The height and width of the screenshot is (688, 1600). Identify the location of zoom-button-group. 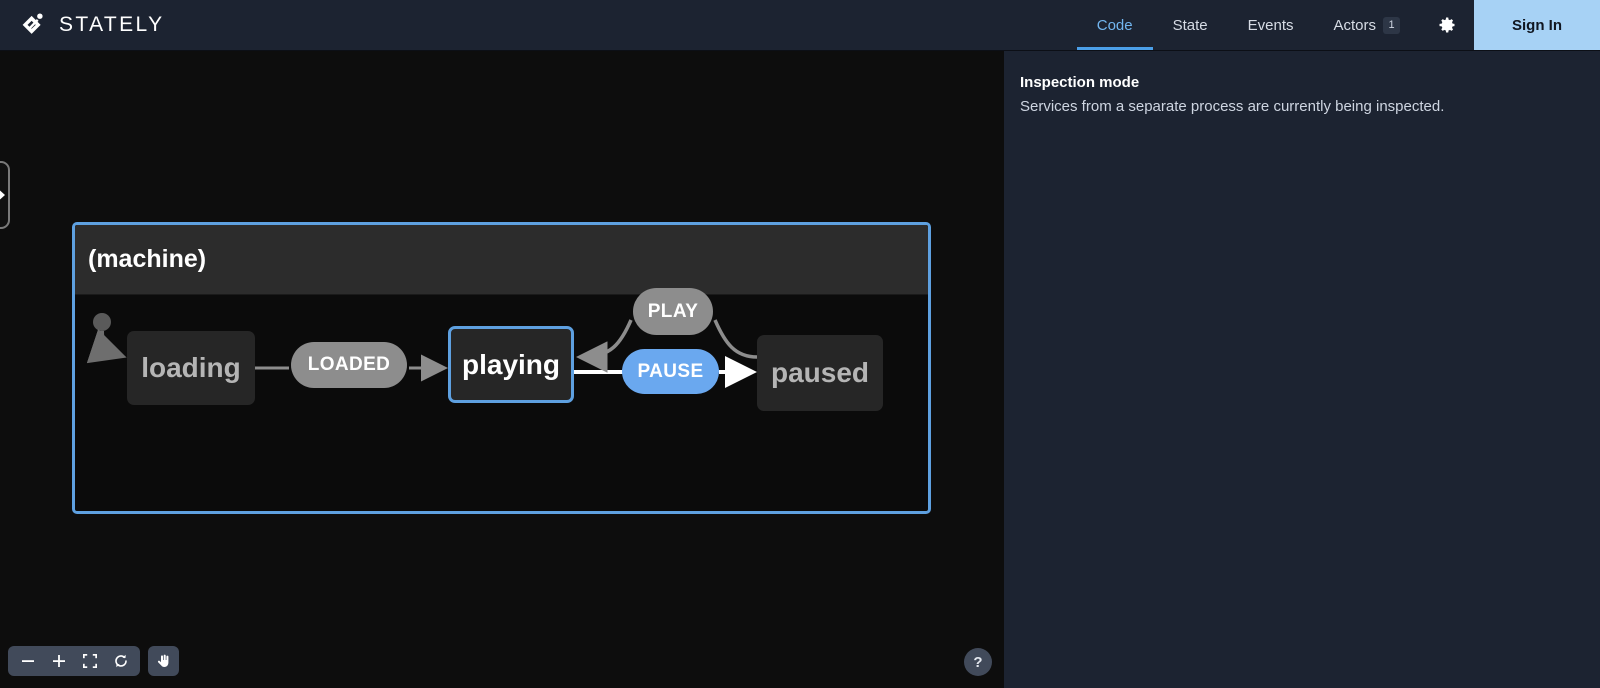
(74, 661).